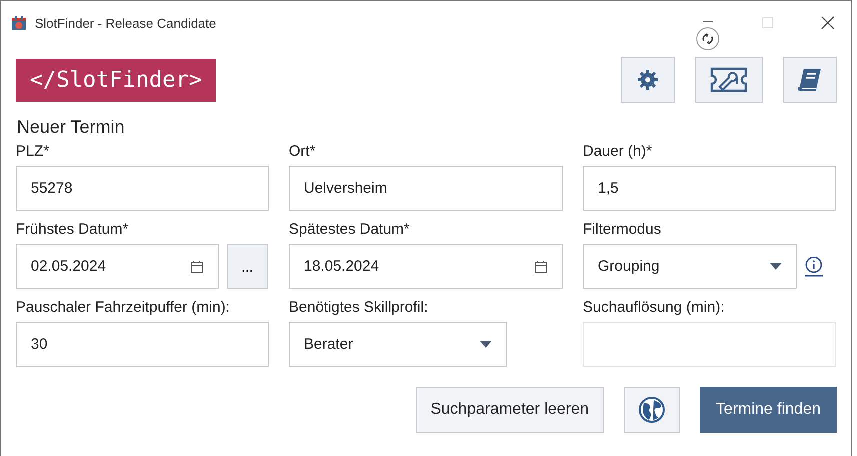  What do you see at coordinates (142, 344) in the screenshot?
I see `input-field: 30` at bounding box center [142, 344].